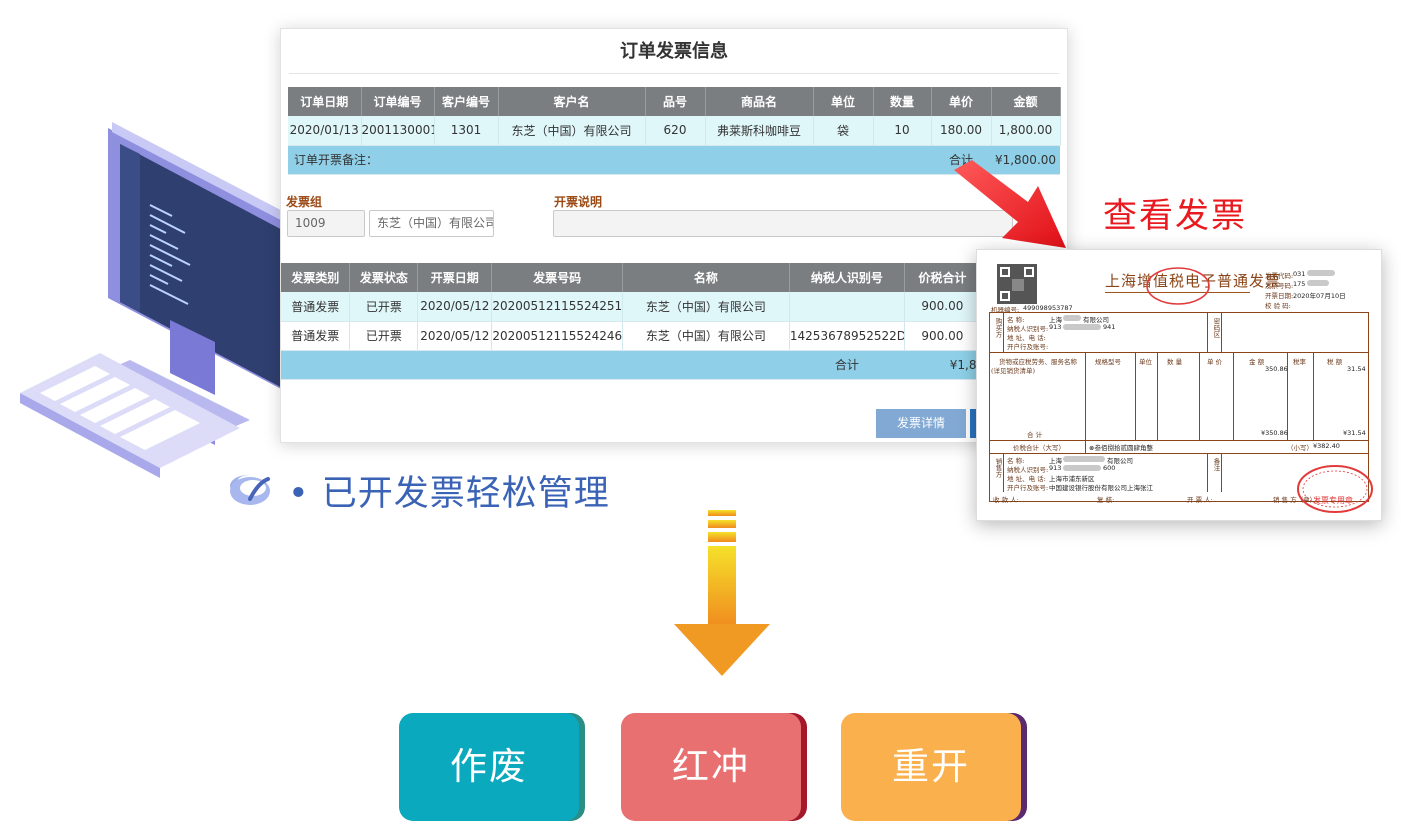  I want to click on total-small-label: （小写）, so click(1300, 448).